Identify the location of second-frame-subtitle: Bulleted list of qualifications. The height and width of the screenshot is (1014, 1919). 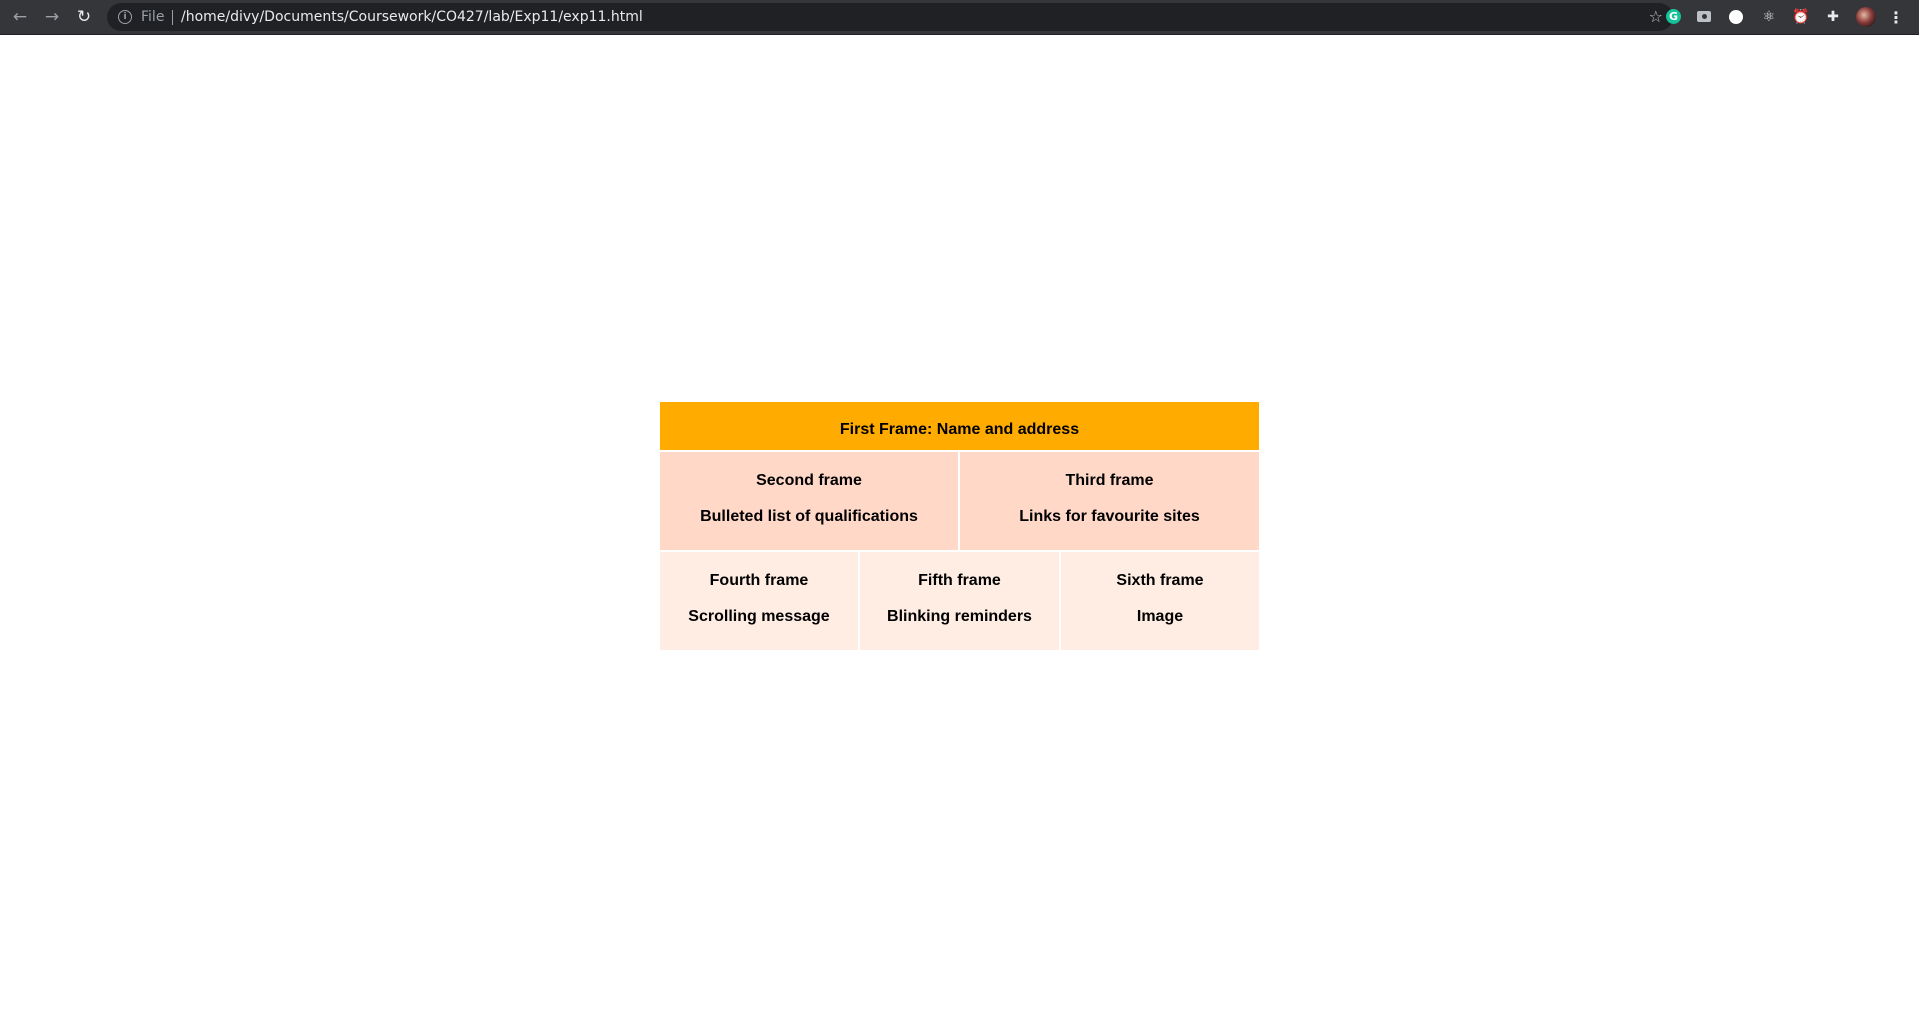
(809, 516).